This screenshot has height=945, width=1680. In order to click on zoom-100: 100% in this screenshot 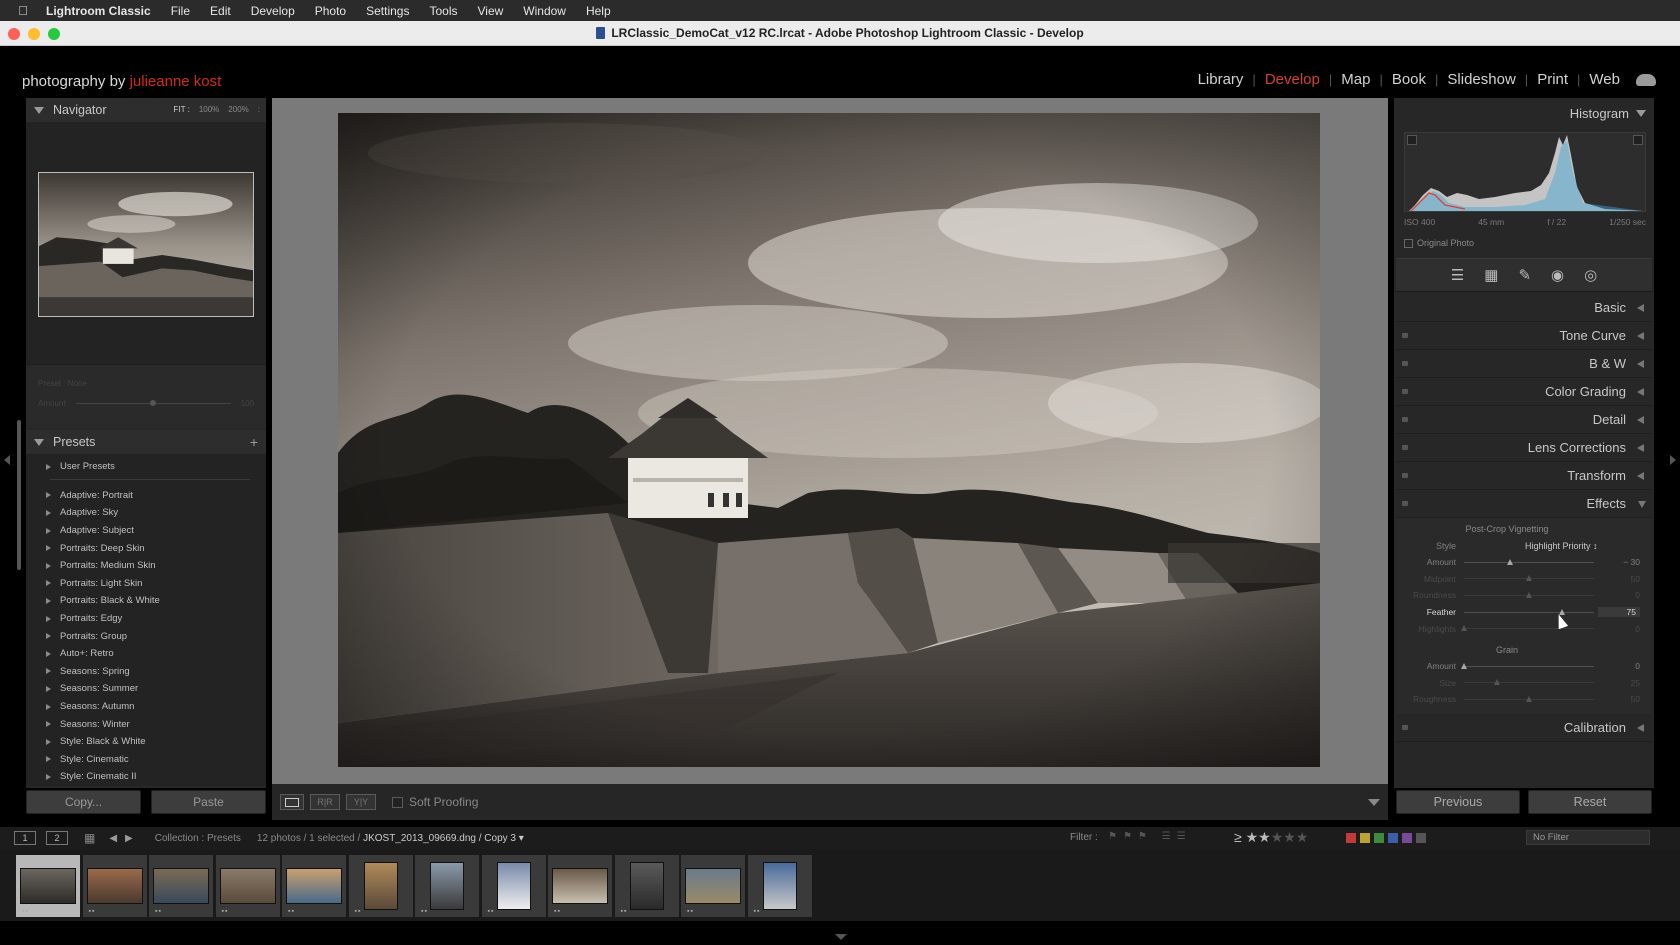, I will do `click(209, 109)`.